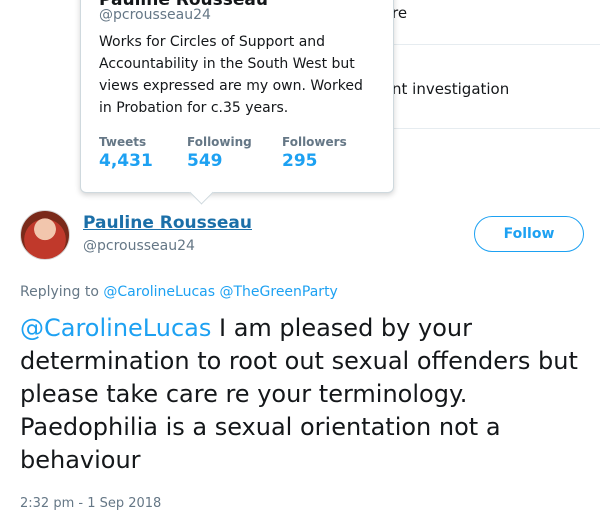 This screenshot has width=600, height=515. Describe the element at coordinates (314, 142) in the screenshot. I see `stat-label: Followers` at that location.